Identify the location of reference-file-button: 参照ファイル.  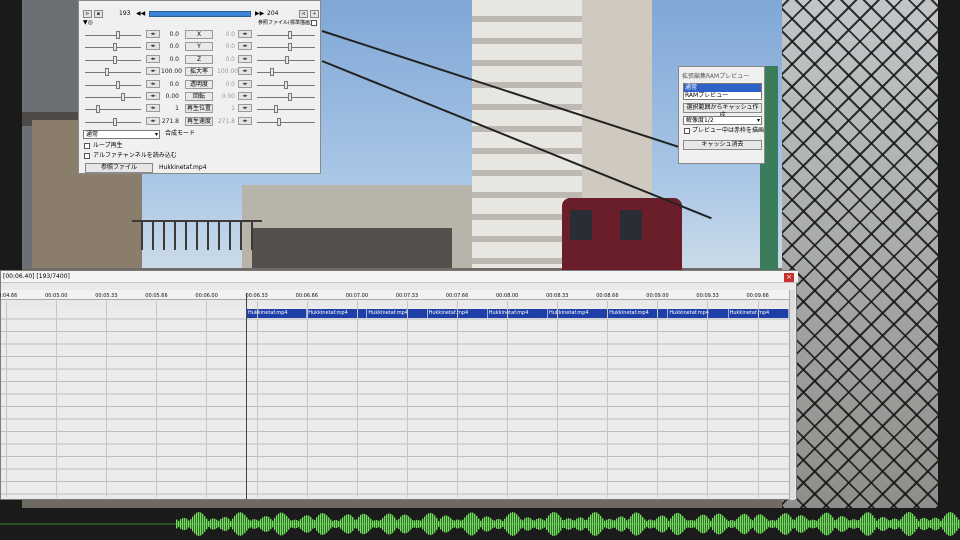
(119, 168).